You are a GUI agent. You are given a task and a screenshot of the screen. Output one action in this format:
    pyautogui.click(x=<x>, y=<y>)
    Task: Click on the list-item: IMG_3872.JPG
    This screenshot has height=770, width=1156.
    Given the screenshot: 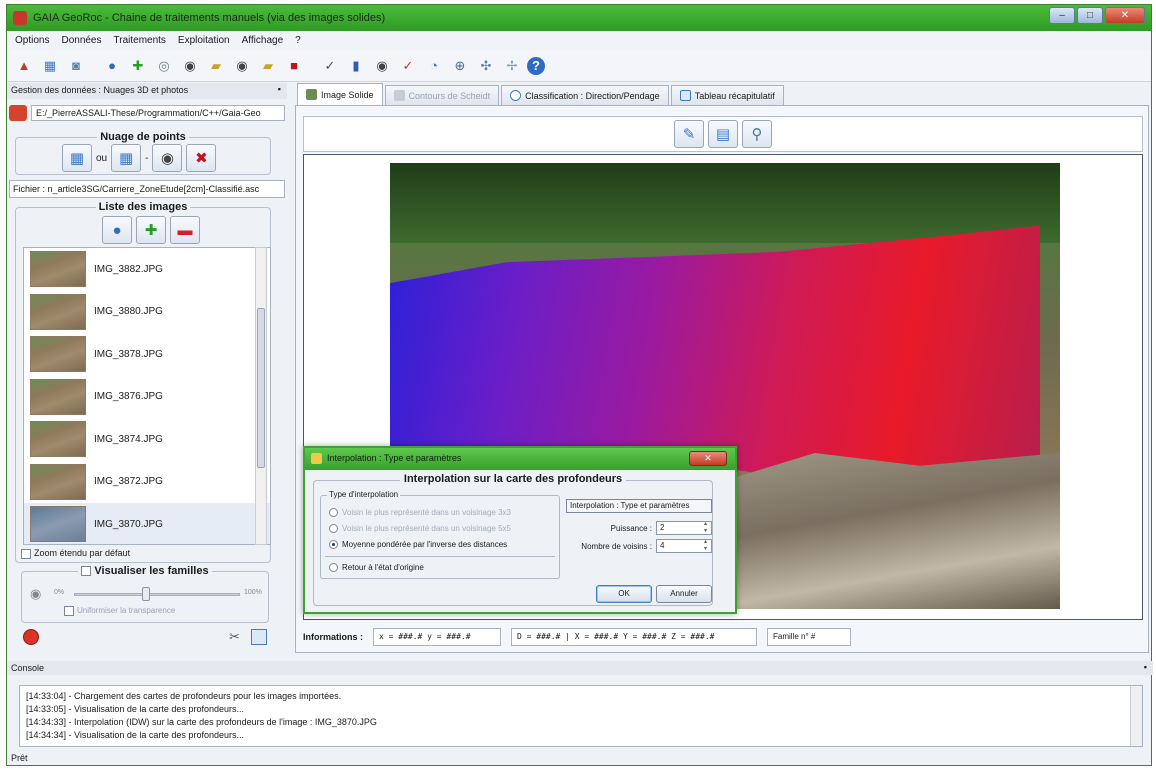 What is the action you would take?
    pyautogui.click(x=147, y=482)
    